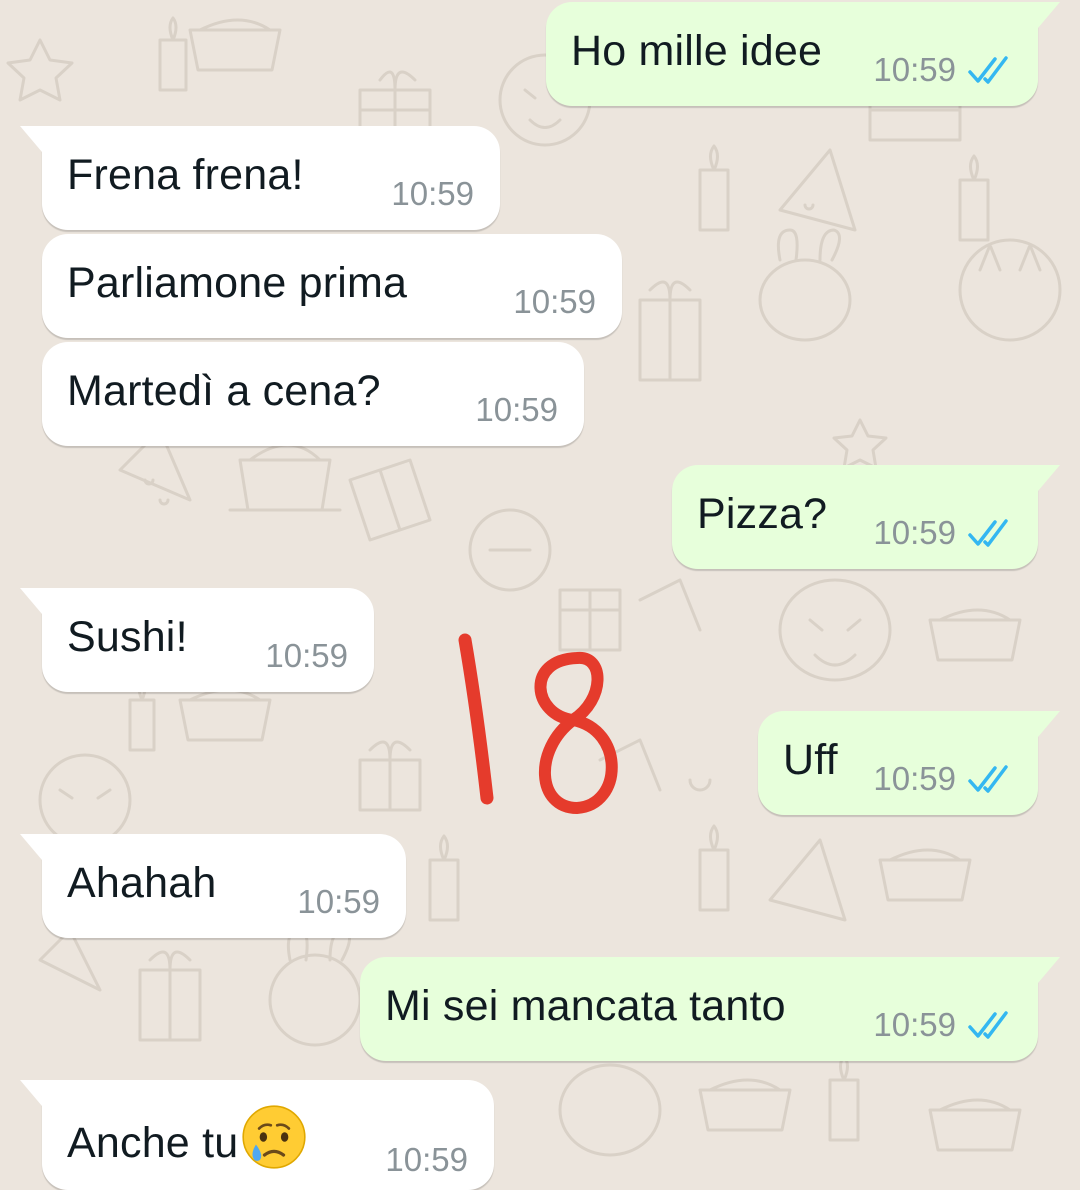  Describe the element at coordinates (127, 637) in the screenshot. I see `message-text: Sushi!` at that location.